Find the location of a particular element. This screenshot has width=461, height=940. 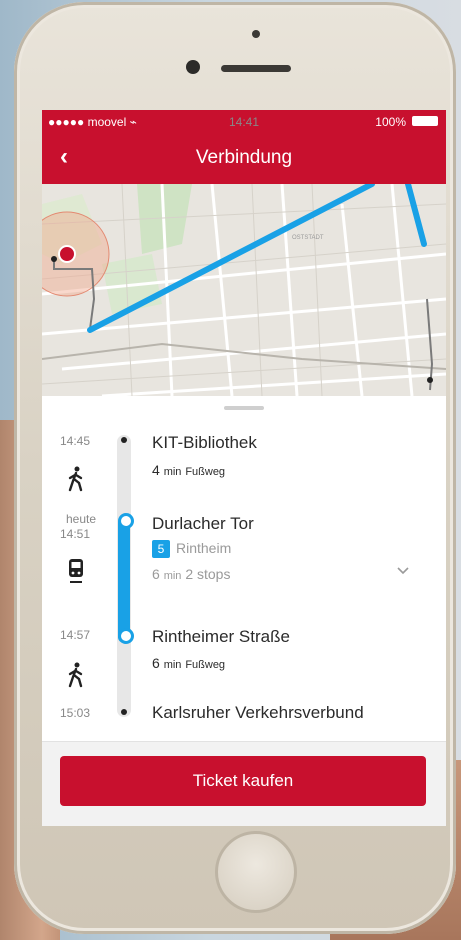

time-prefix: heute is located at coordinates (81, 519).